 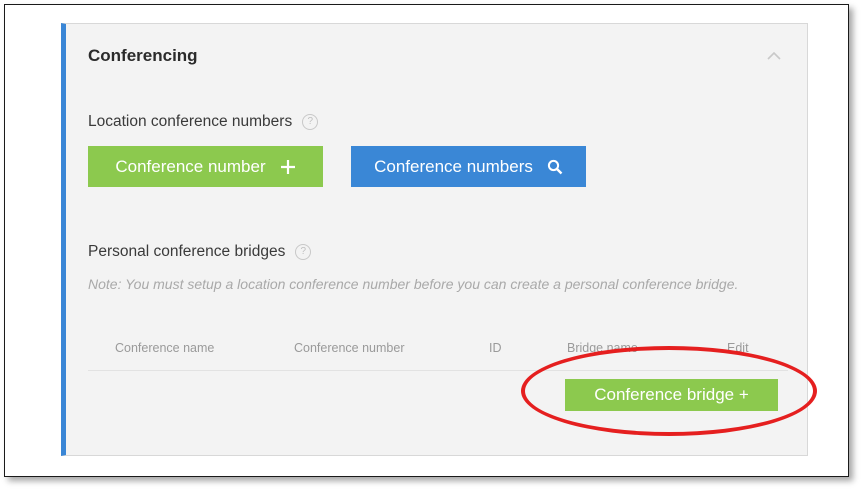 I want to click on chevron-up-icon, so click(x=774, y=56).